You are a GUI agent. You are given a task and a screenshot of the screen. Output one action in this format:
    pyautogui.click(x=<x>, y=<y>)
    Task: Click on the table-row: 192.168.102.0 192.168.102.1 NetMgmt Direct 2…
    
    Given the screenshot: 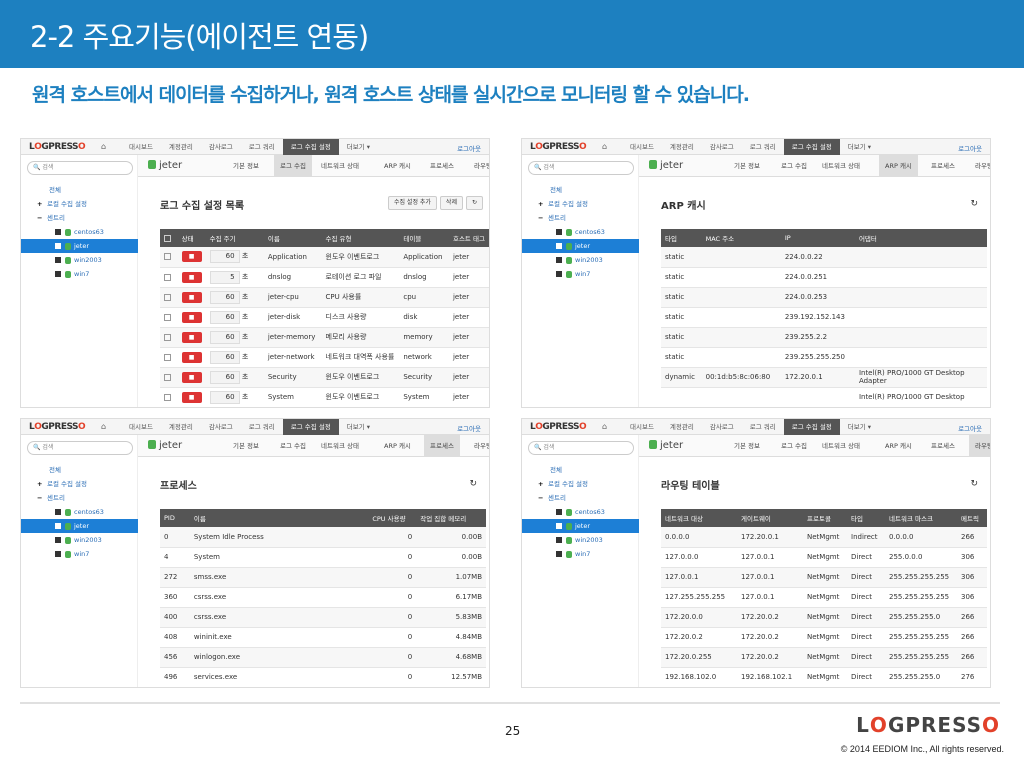 What is the action you would take?
    pyautogui.click(x=824, y=677)
    